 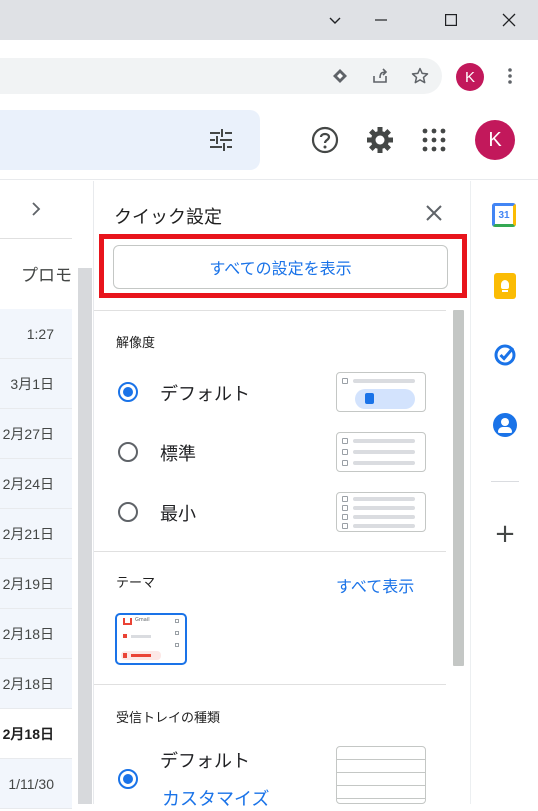 I want to click on mail-row-date: 3月1日, so click(x=36, y=384).